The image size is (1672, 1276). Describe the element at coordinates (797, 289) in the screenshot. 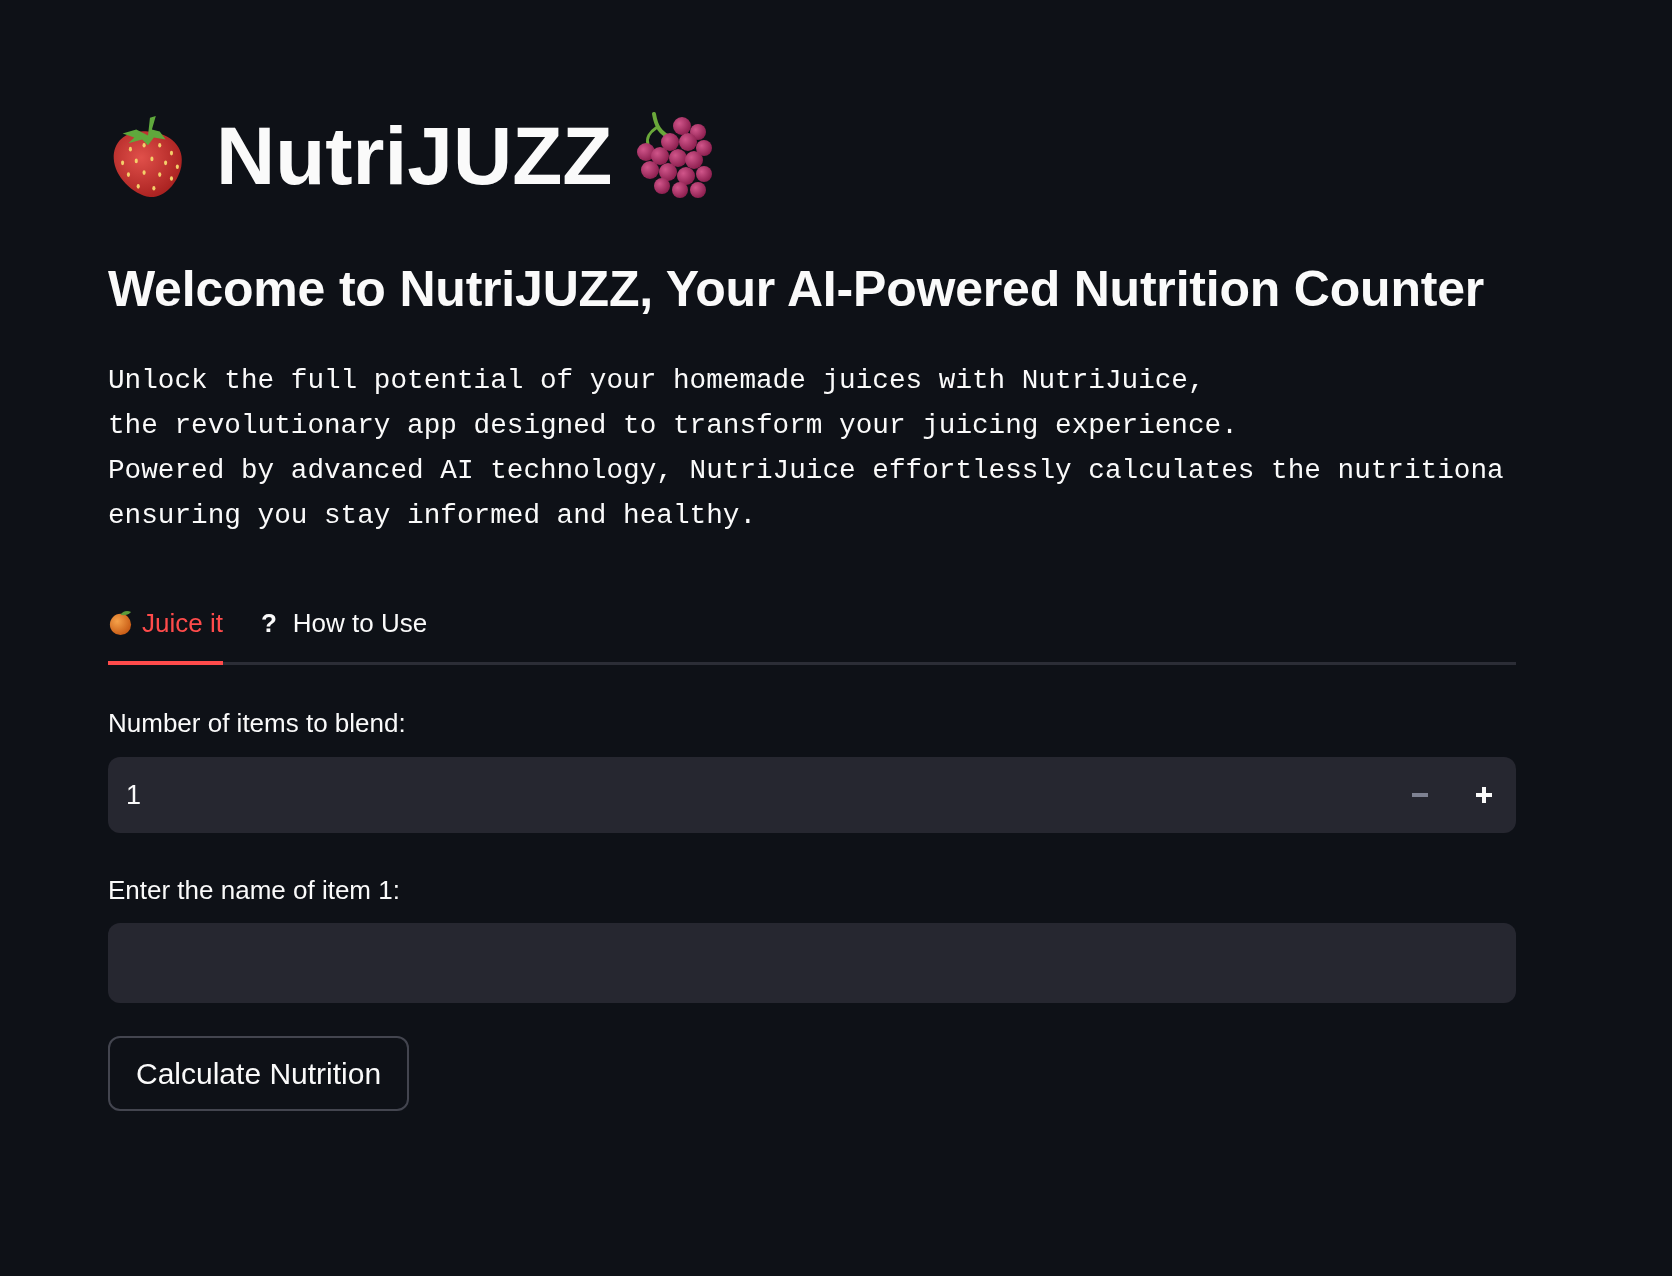

I see `page-heading: Welcome to NutriJUZZ, Your AI-Powered Nutrition Counter` at that location.